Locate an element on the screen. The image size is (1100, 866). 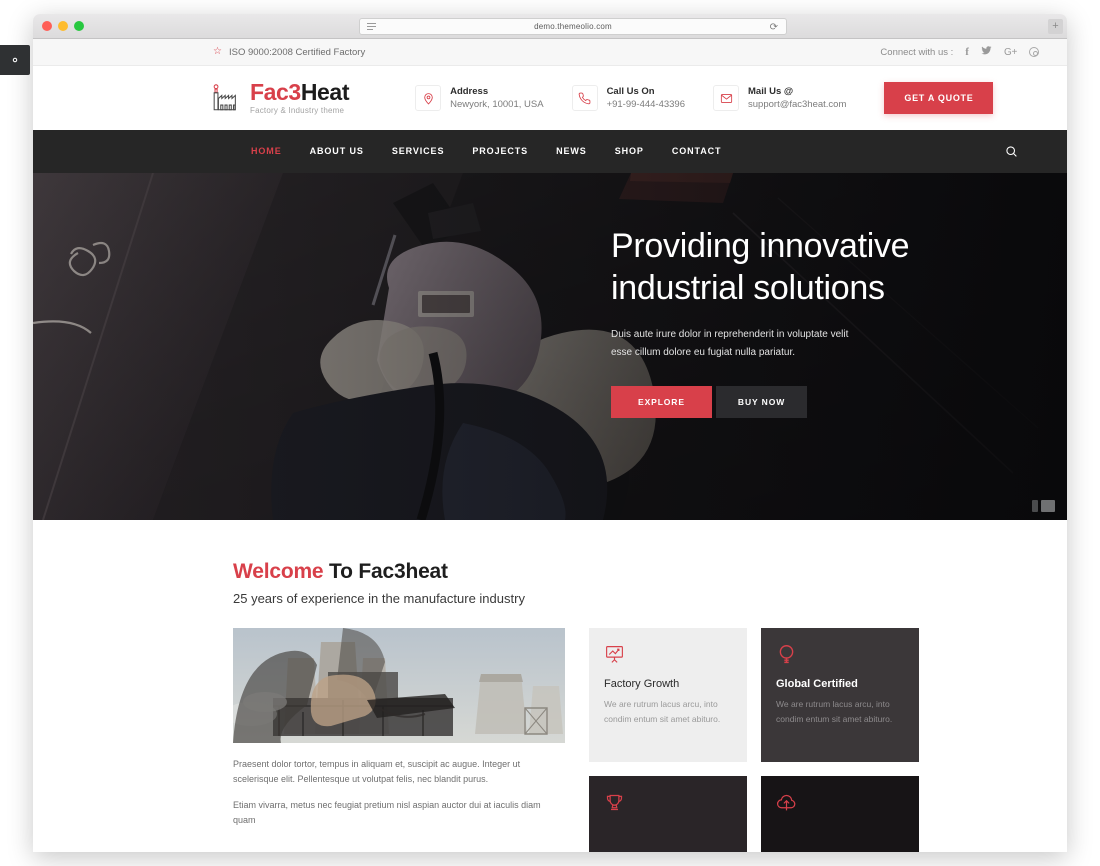
url-text: demo.themeolio.com is located at coordinates (573, 26).